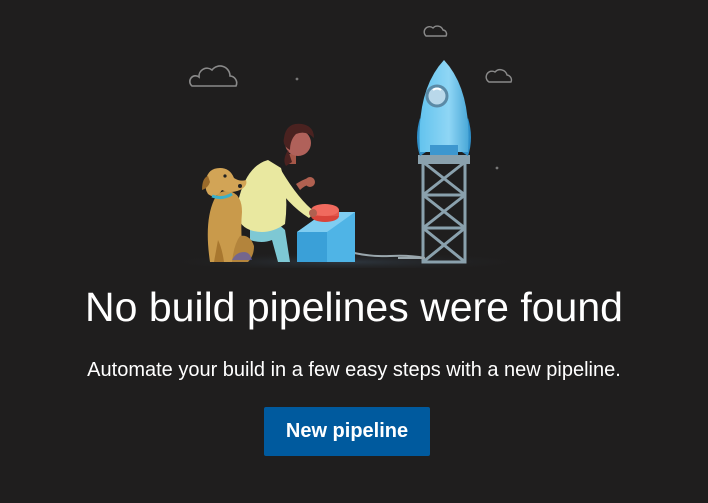  Describe the element at coordinates (347, 431) in the screenshot. I see `new-pipeline-button: New pipeline` at that location.